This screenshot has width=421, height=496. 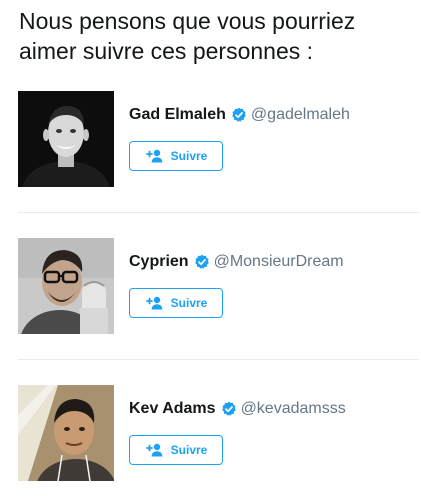 What do you see at coordinates (177, 115) in the screenshot?
I see `user-fullname: Gad Elmaleh` at bounding box center [177, 115].